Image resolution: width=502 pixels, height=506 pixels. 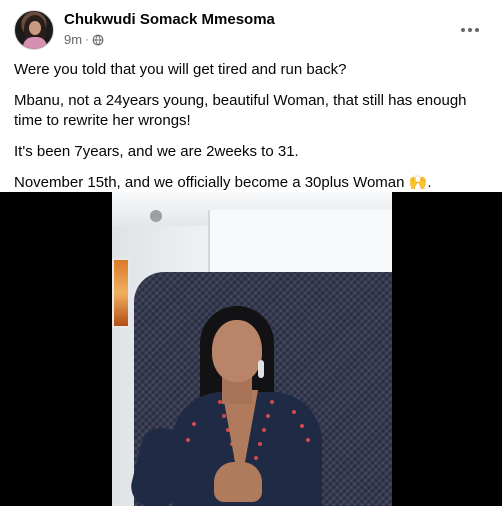 I want to click on post-header: Chukwudi Somack Mmesoma 9m ·, so click(x=253, y=32).